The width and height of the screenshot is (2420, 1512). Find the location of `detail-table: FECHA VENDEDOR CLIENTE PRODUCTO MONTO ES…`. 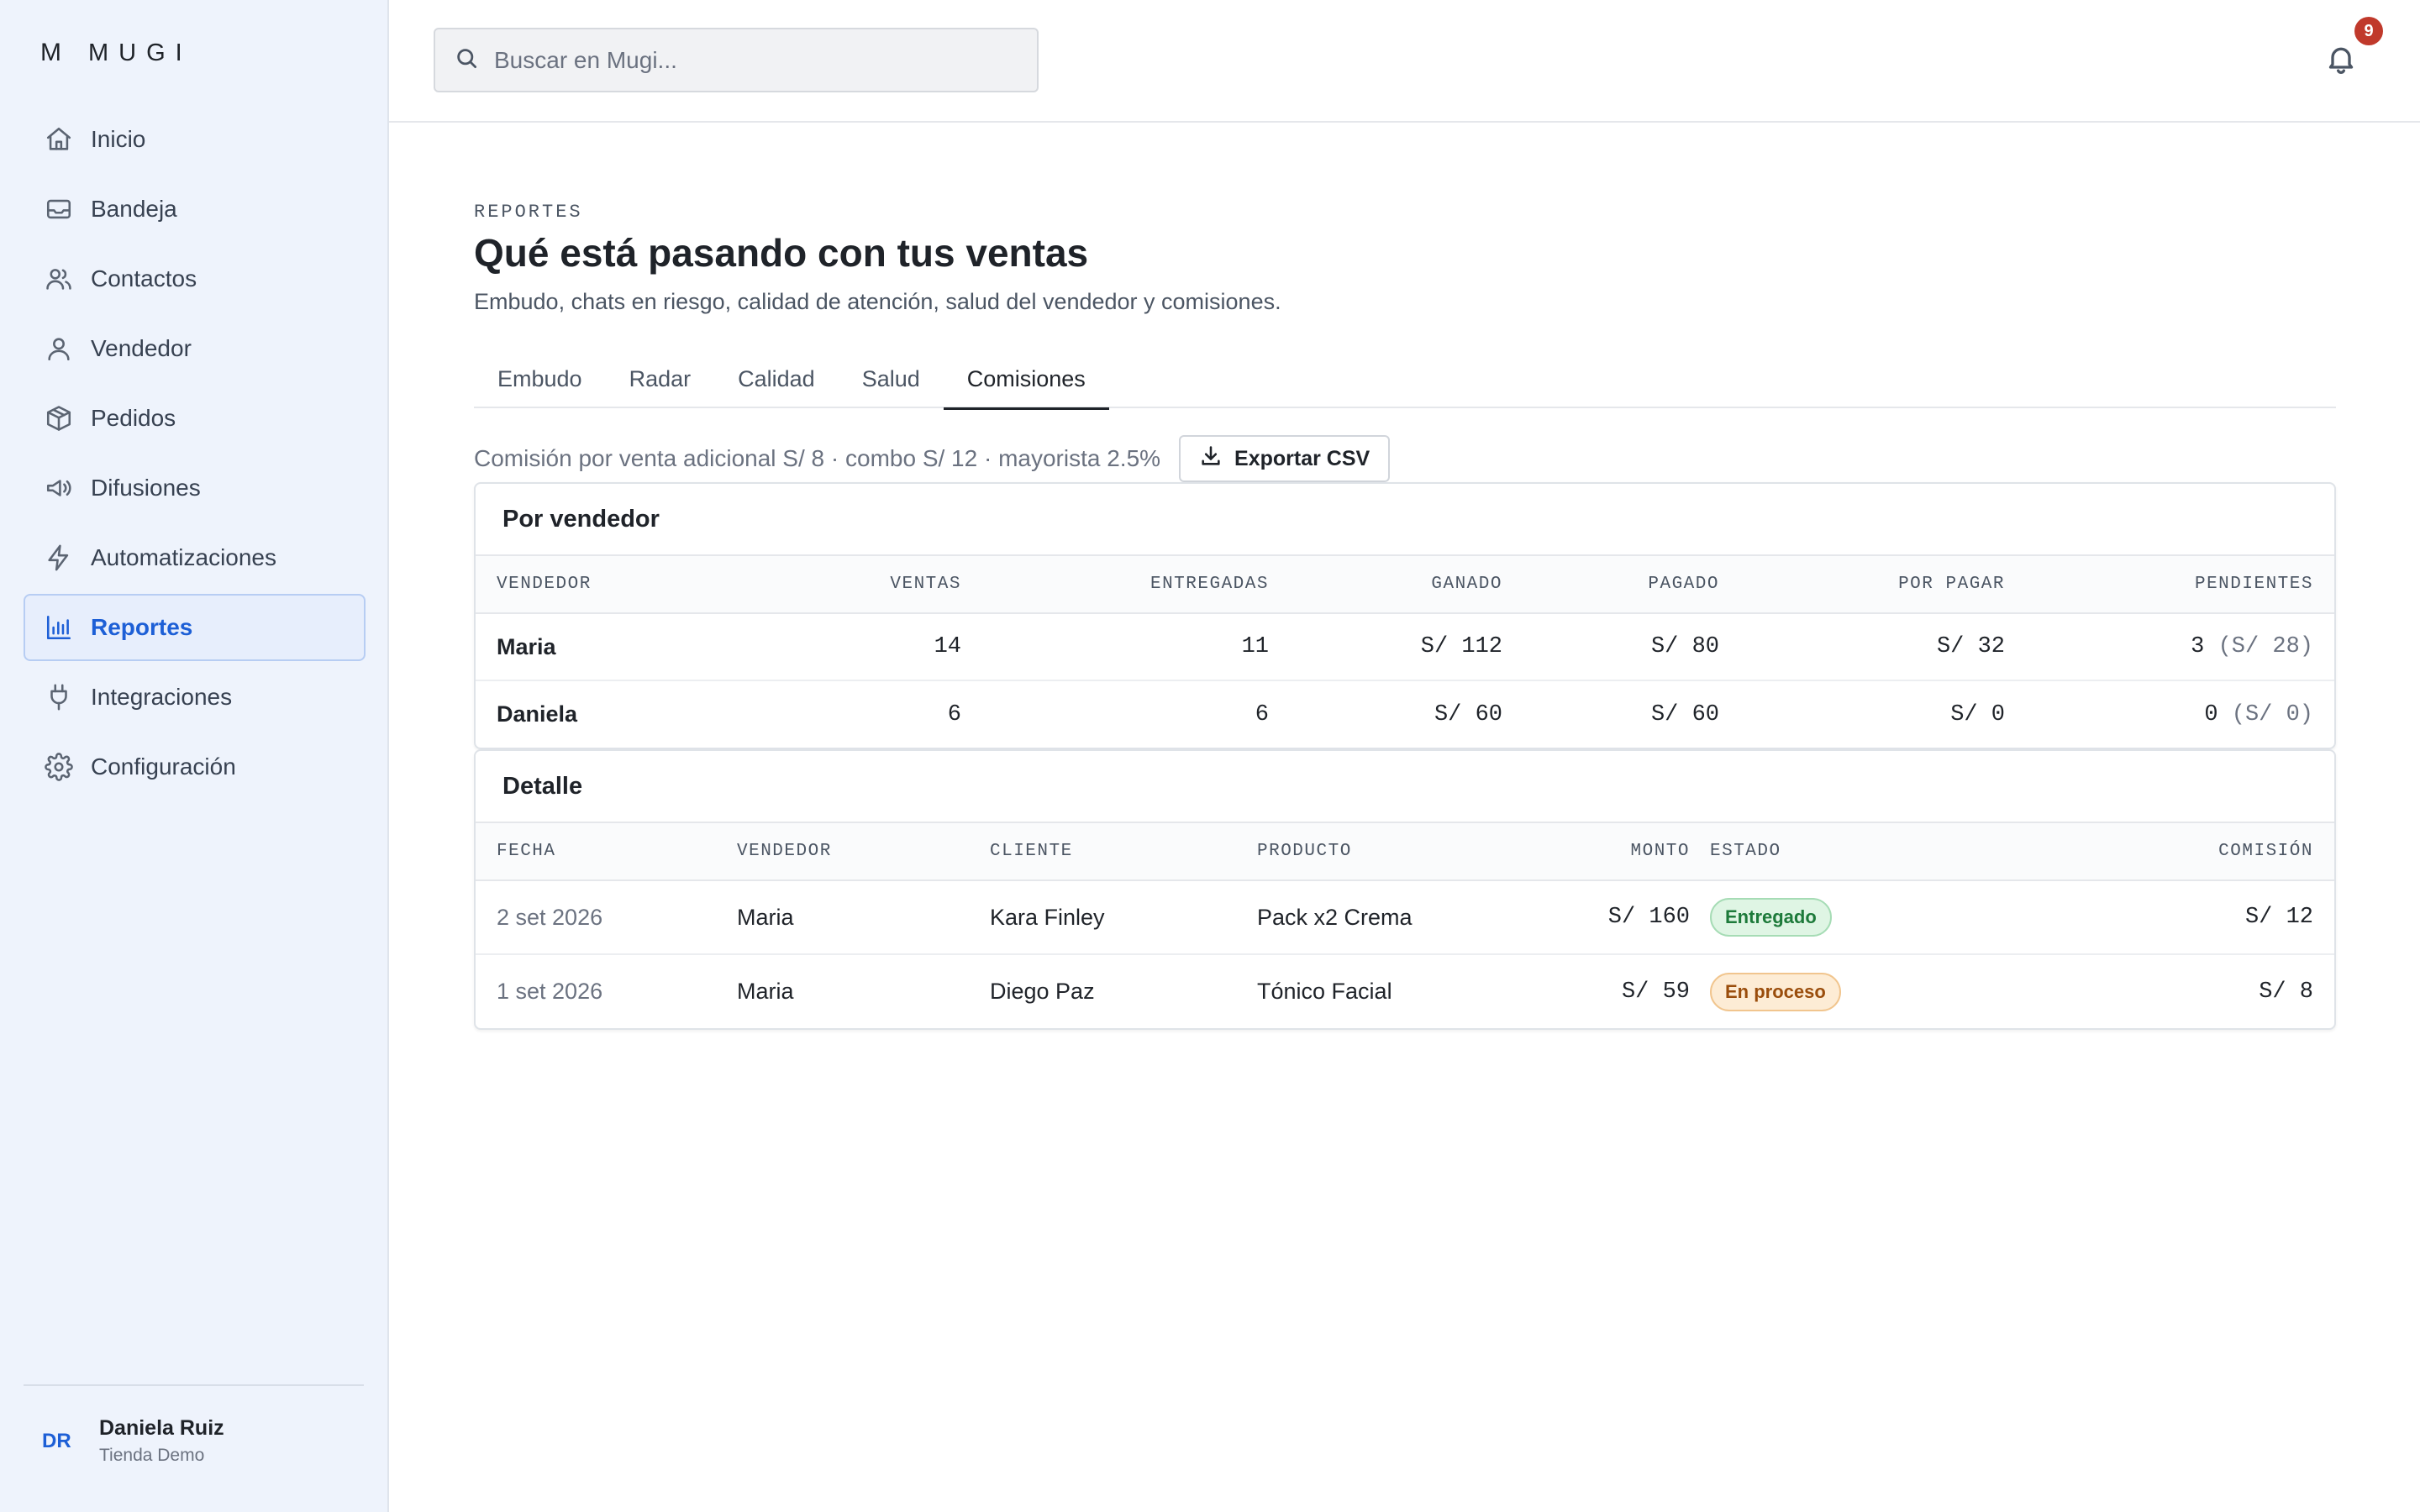

detail-table: FECHA VENDEDOR CLIENTE PRODUCTO MONTO ES… is located at coordinates (1405, 925).